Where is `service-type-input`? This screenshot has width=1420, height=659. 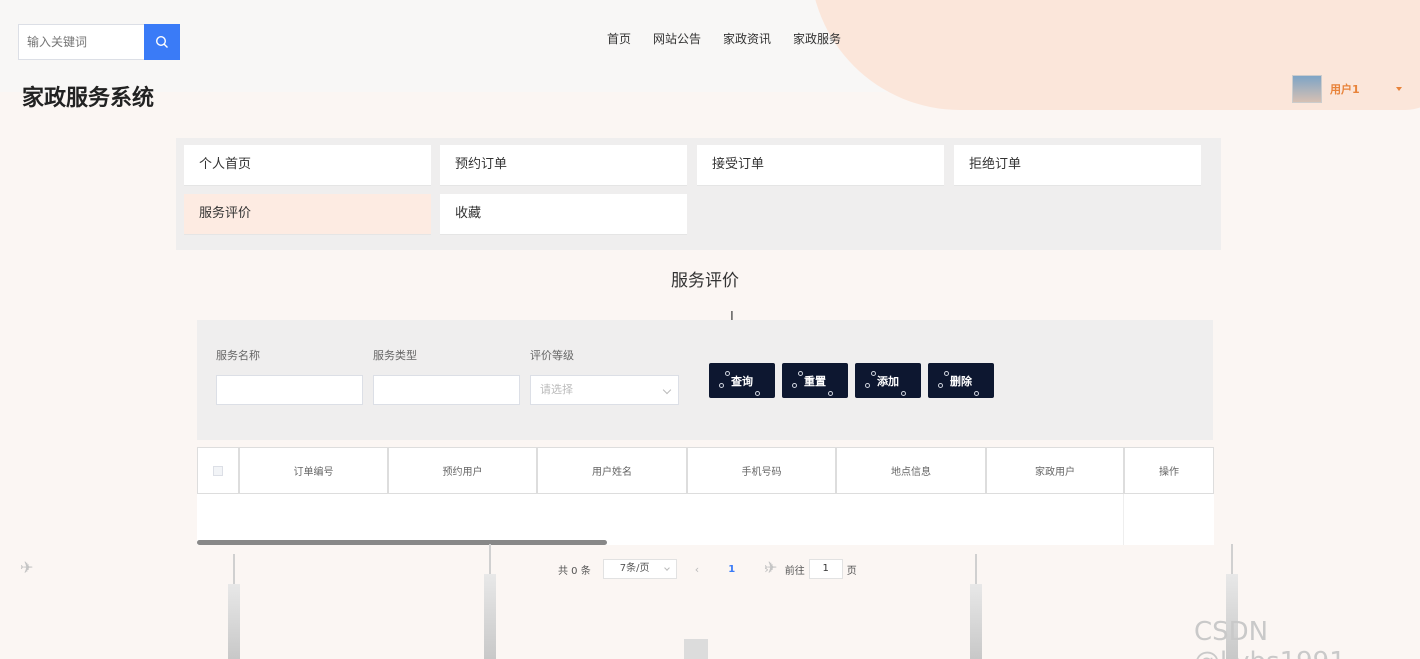 service-type-input is located at coordinates (446, 390).